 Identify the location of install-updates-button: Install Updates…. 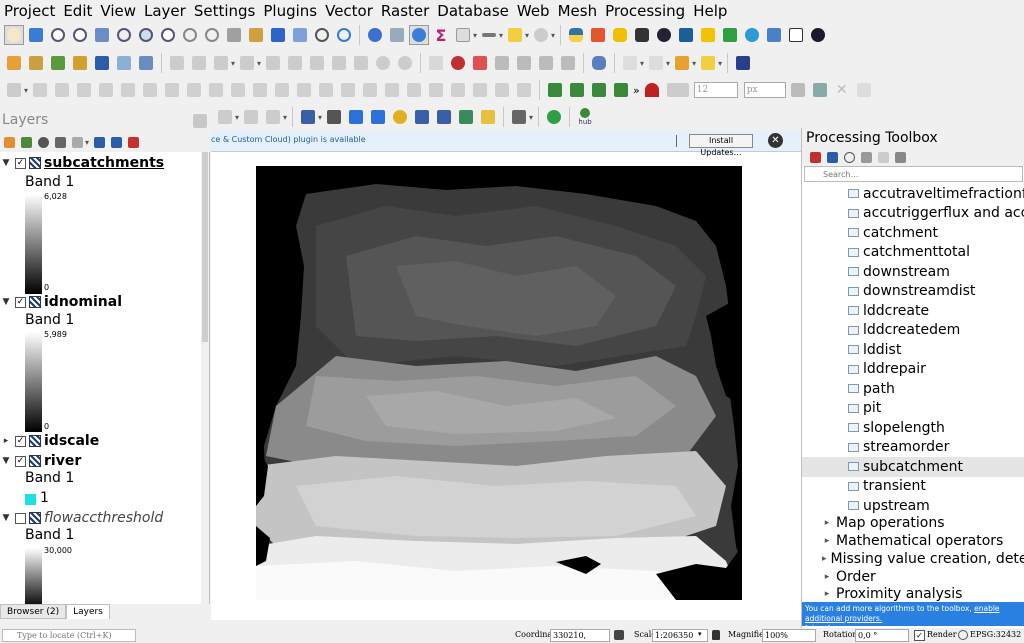
(721, 145).